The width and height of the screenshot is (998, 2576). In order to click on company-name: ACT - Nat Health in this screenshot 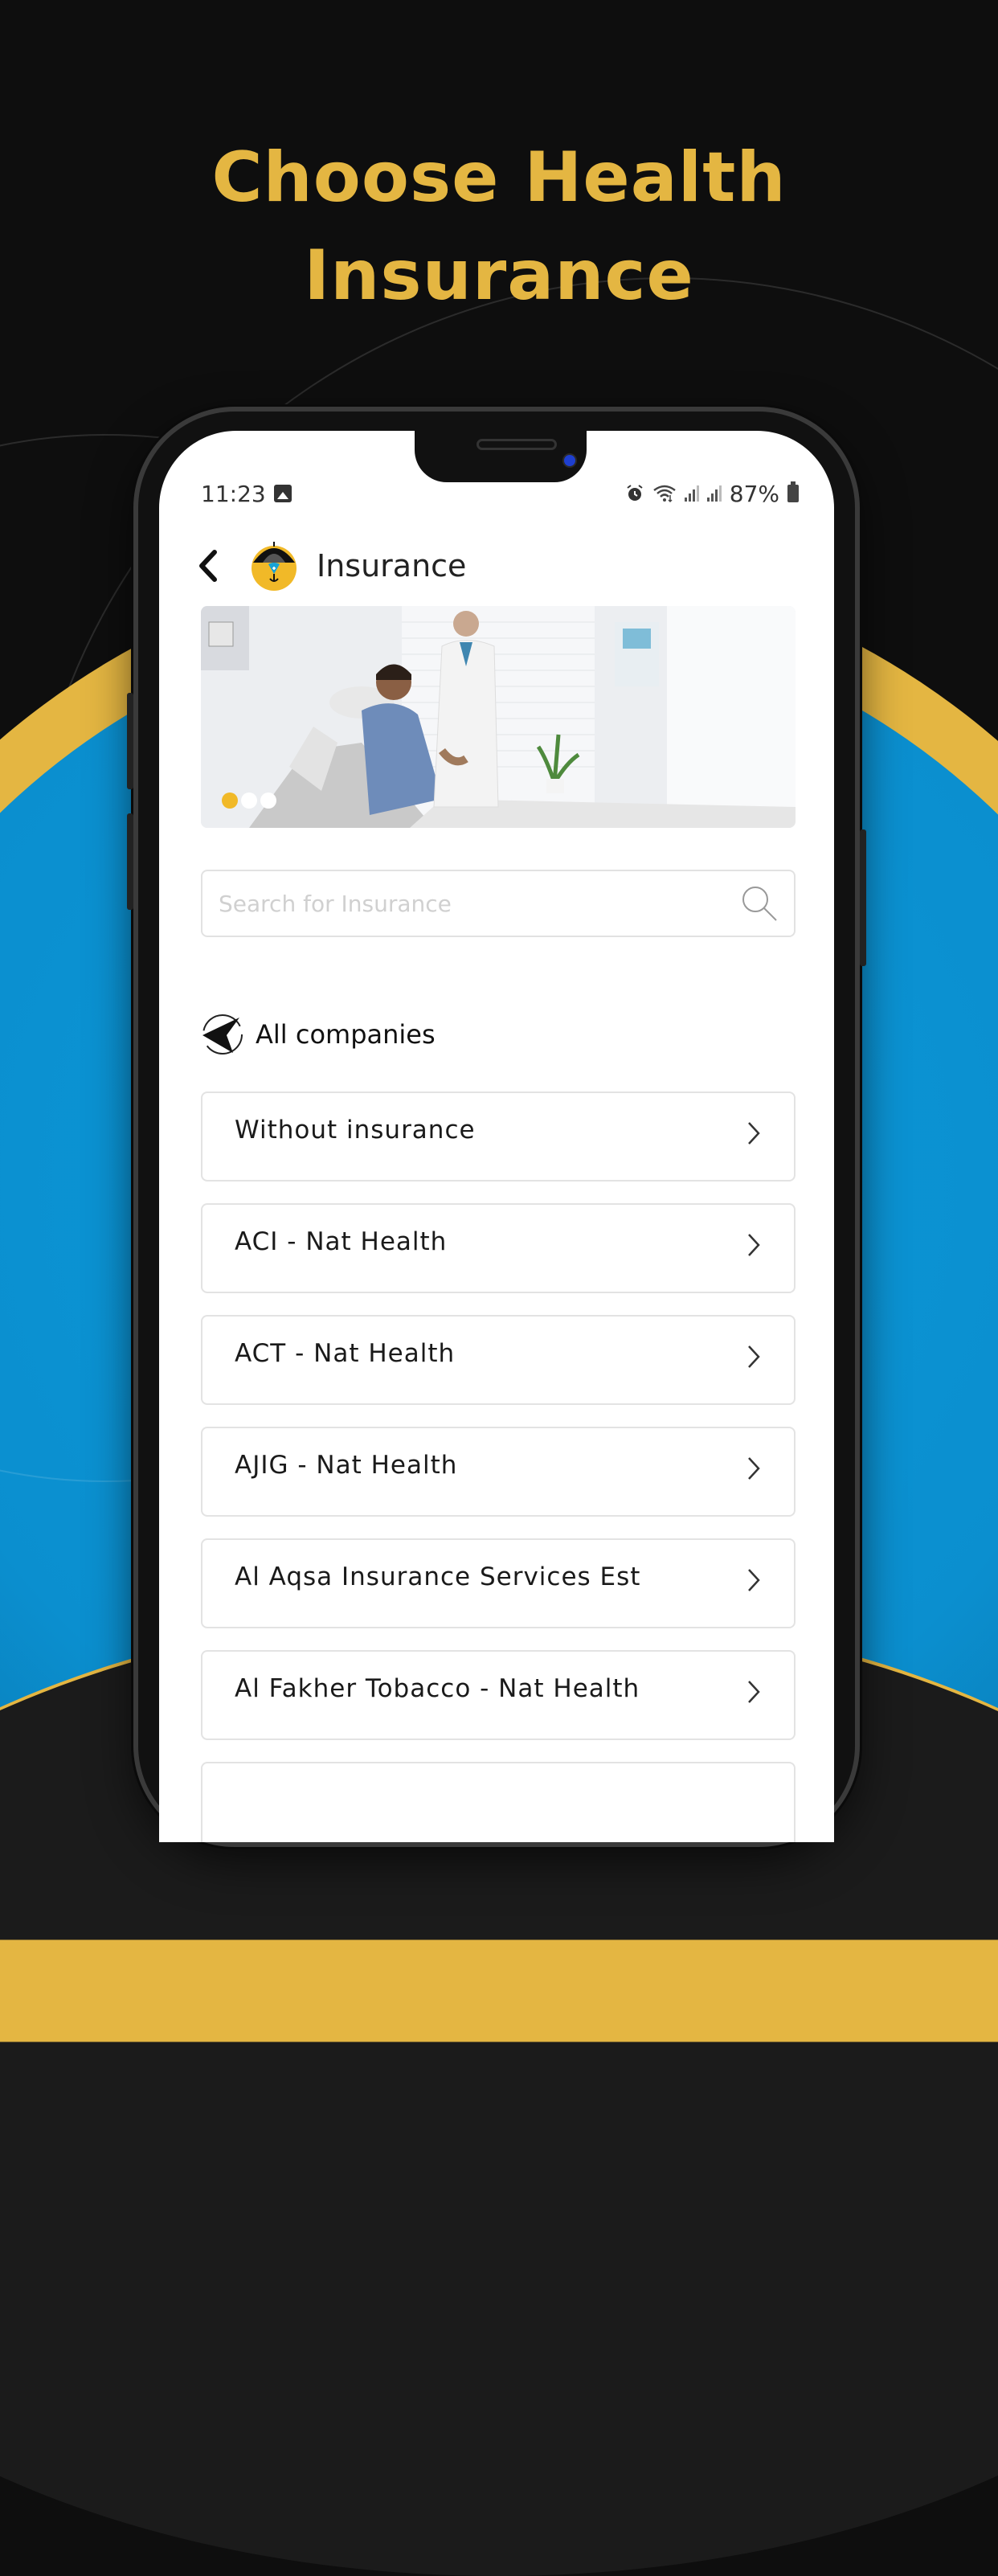, I will do `click(345, 1353)`.